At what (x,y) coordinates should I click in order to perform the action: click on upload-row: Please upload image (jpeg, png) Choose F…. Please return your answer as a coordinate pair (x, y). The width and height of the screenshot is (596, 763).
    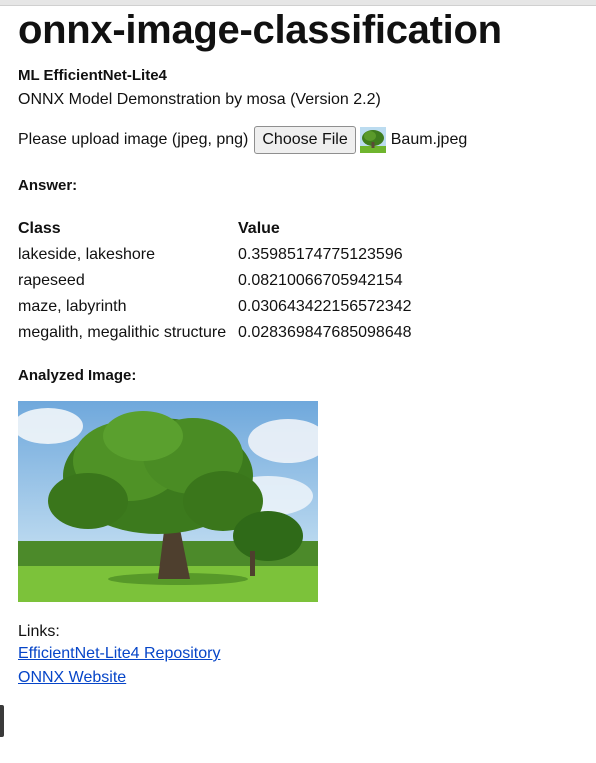
    Looking at the image, I should click on (303, 140).